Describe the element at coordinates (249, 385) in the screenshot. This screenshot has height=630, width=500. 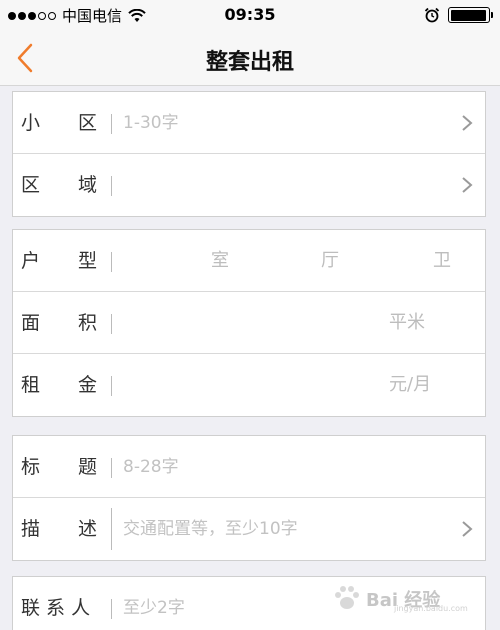
I see `form-row-rent: 租 金 元/月` at that location.